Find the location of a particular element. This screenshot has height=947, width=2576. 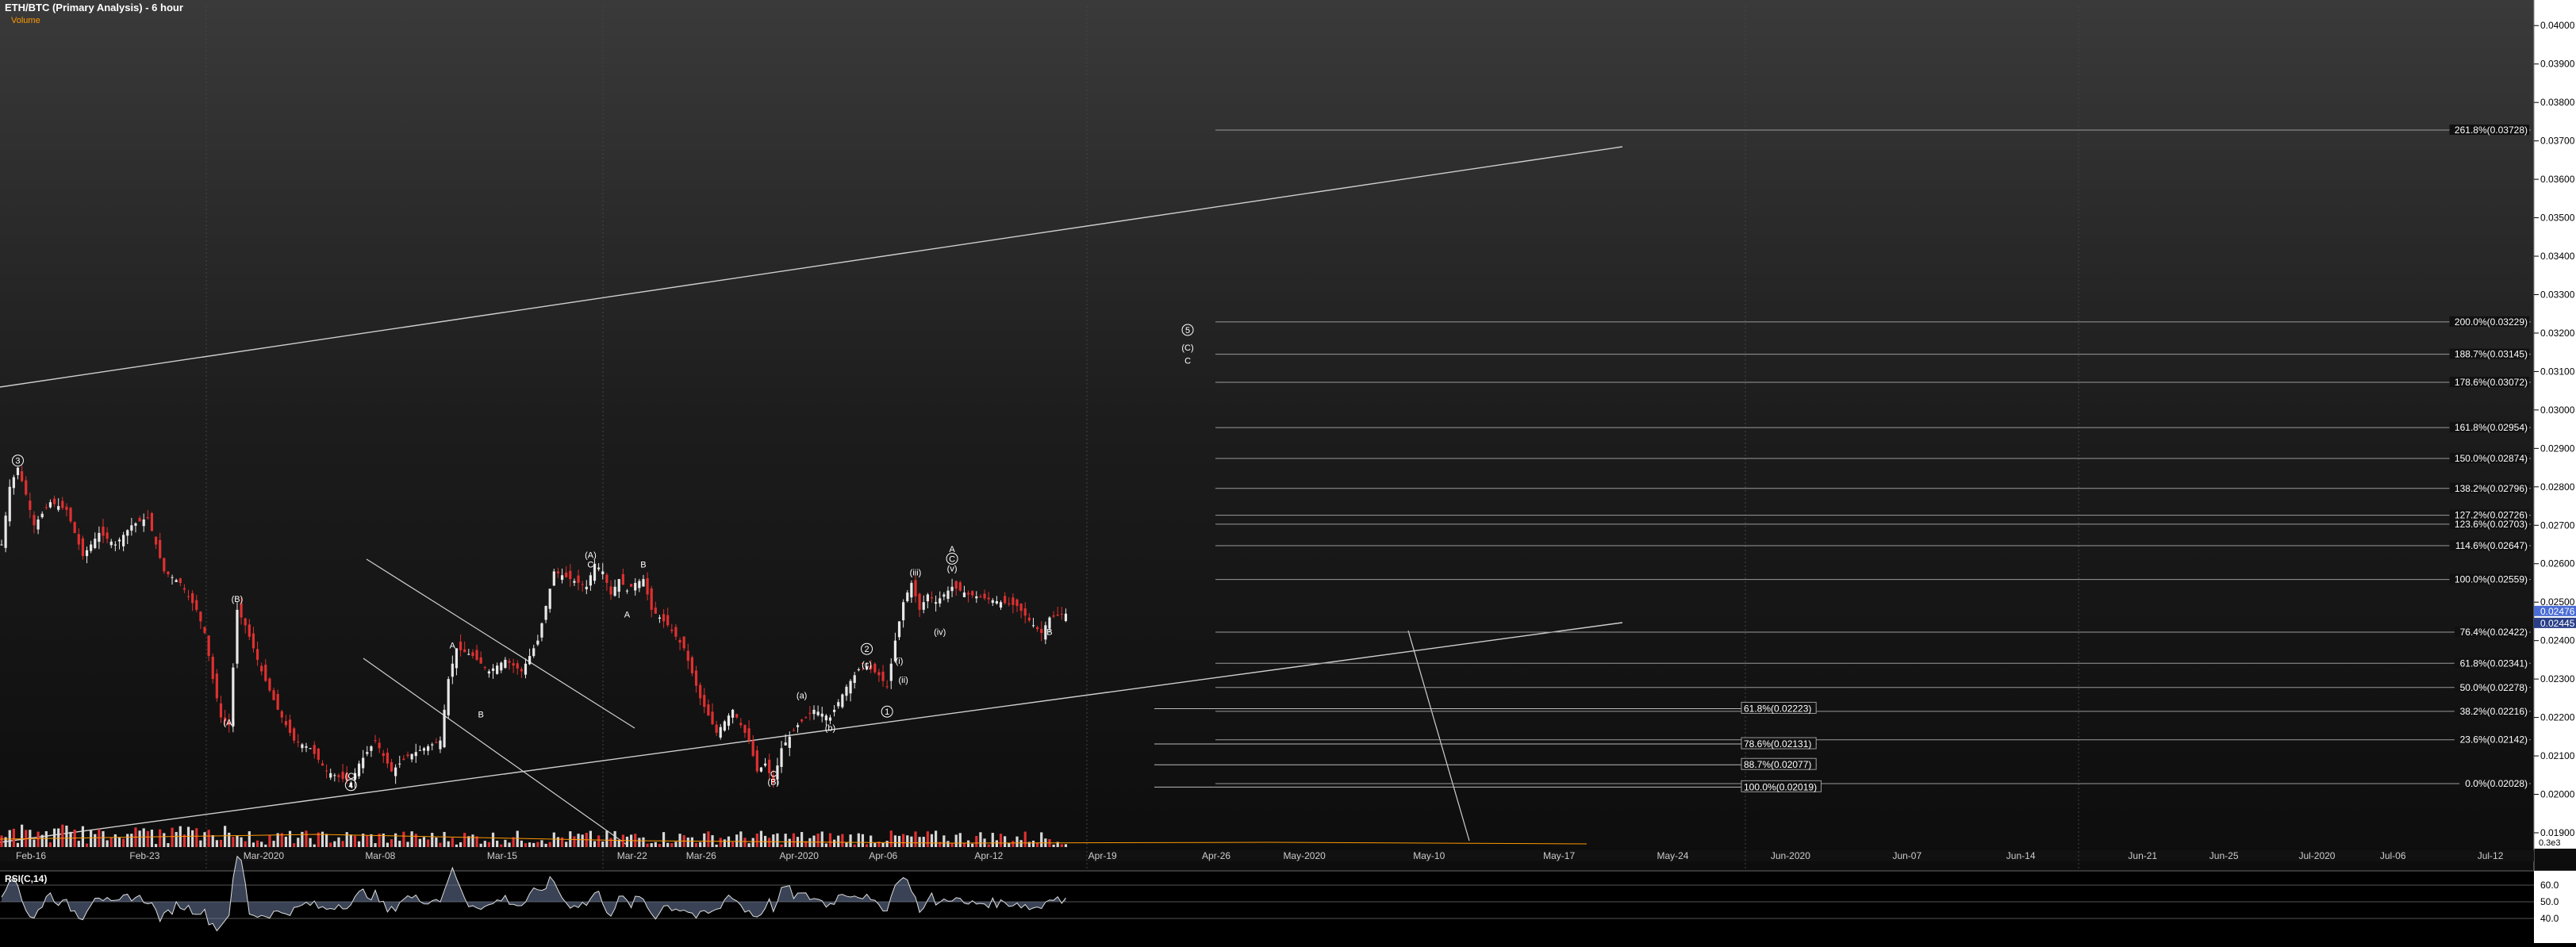

fib-level-label: 150.0%(0.02874) is located at coordinates (2489, 458).